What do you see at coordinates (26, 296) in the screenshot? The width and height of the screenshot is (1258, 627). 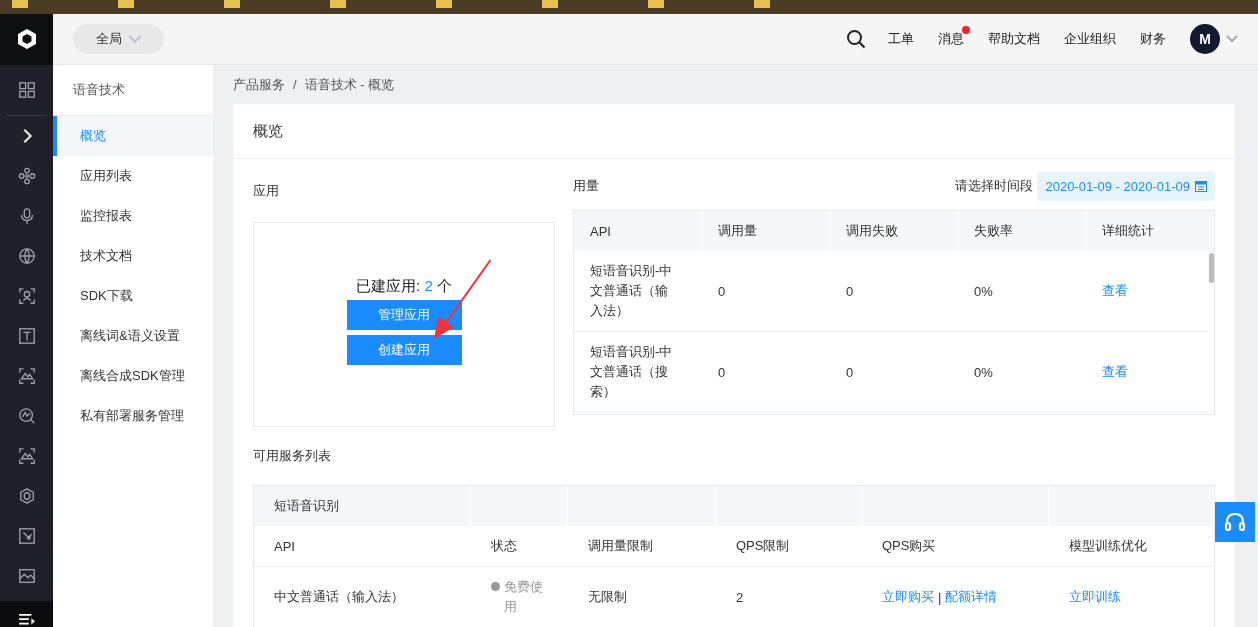 I see `face-scan-icon` at bounding box center [26, 296].